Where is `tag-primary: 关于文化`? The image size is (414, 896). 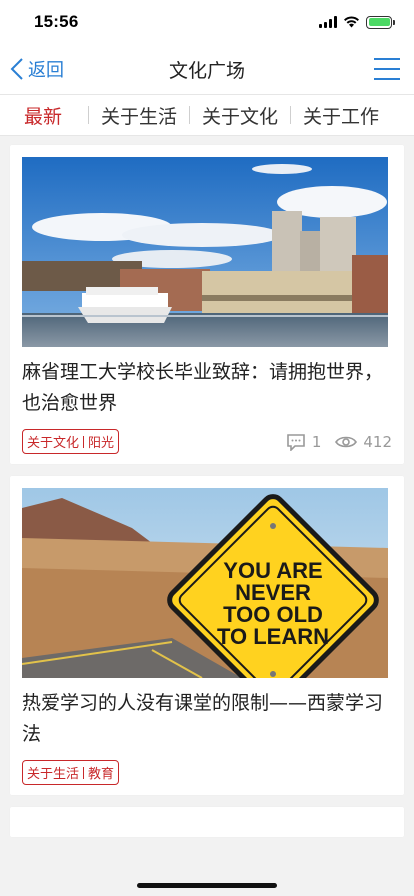 tag-primary: 关于文化 is located at coordinates (53, 443).